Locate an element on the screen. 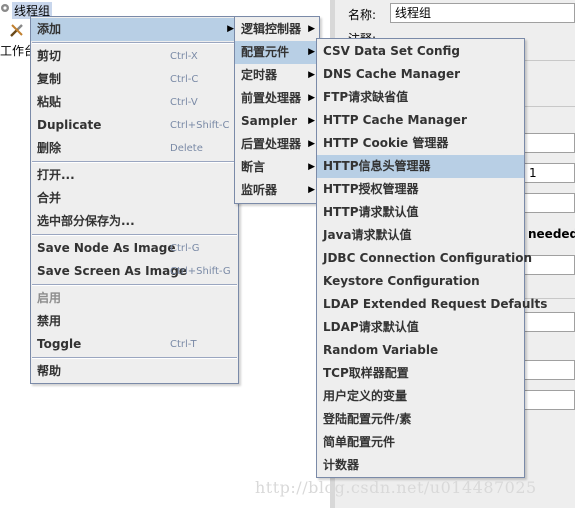  config-item-keystore: Keystore Configuration is located at coordinates (420, 281).